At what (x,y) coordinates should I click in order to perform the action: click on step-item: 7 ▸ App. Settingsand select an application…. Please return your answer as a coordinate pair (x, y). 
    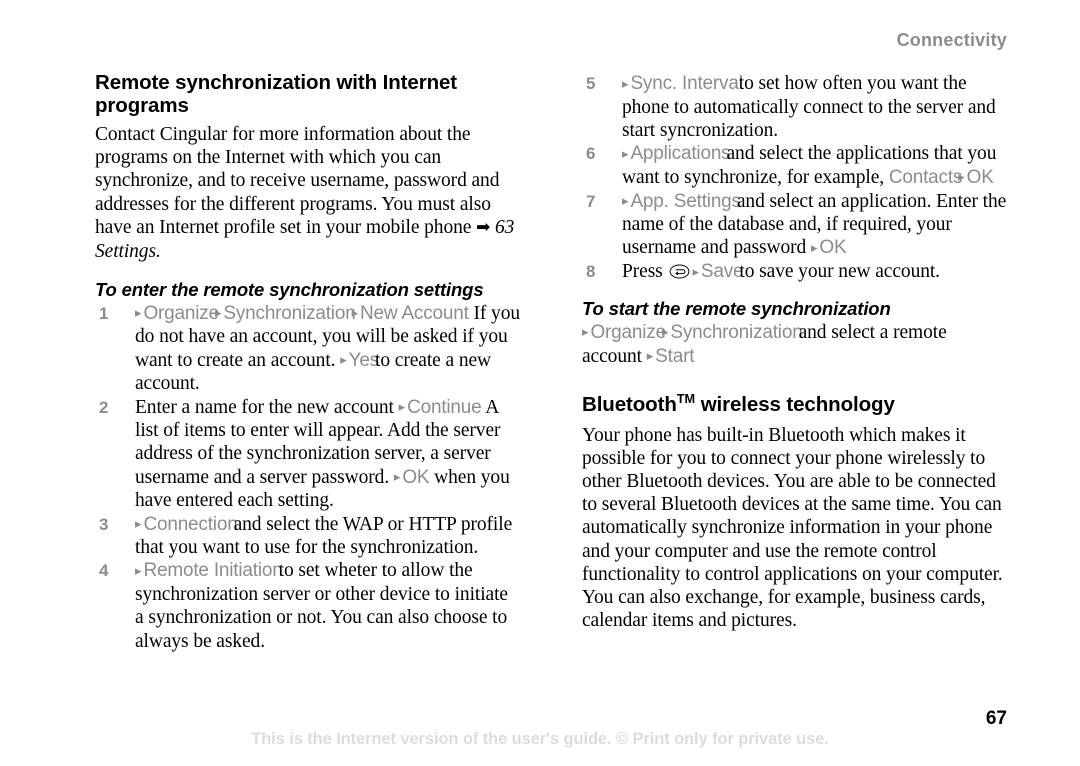
    Looking at the image, I should click on (796, 225).